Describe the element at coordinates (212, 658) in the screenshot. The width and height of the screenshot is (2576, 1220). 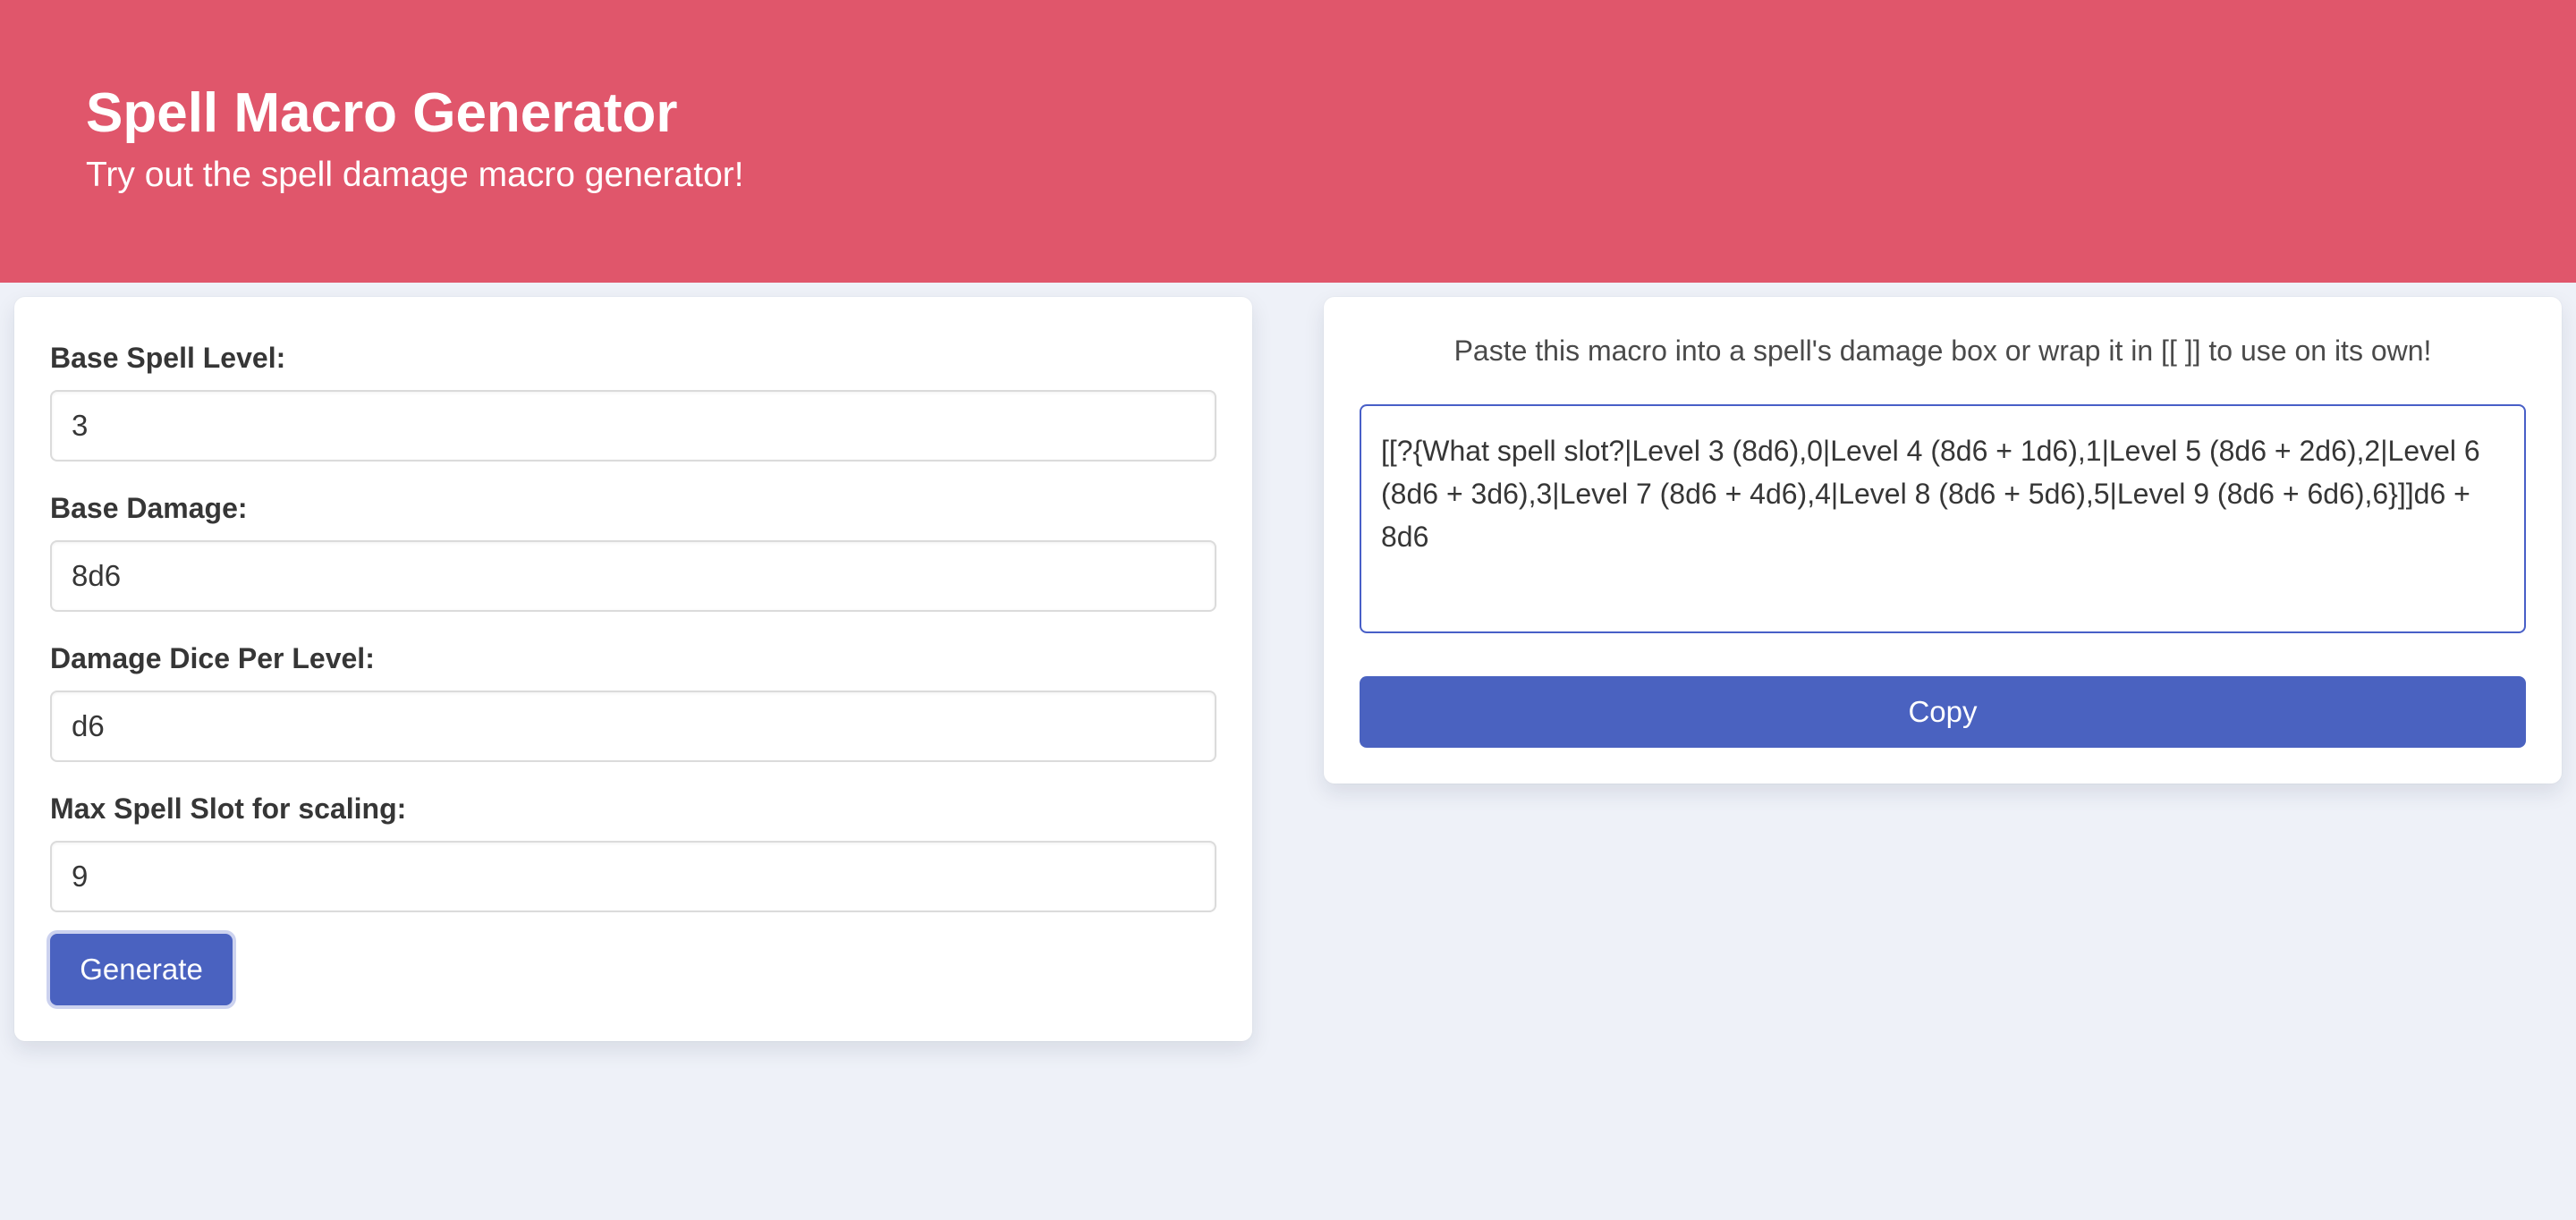
I see `damage-dice-per-level-label: Damage Dice Per Level:` at that location.